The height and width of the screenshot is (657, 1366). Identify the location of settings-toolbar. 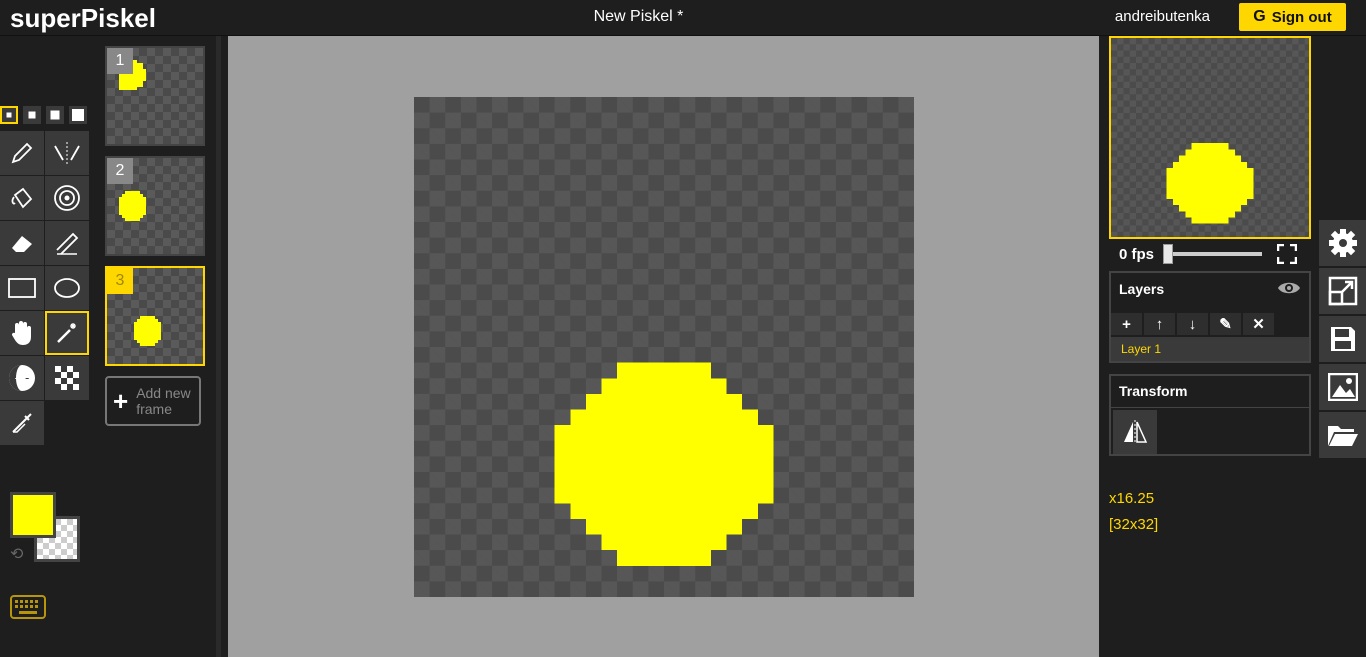
(1342, 340).